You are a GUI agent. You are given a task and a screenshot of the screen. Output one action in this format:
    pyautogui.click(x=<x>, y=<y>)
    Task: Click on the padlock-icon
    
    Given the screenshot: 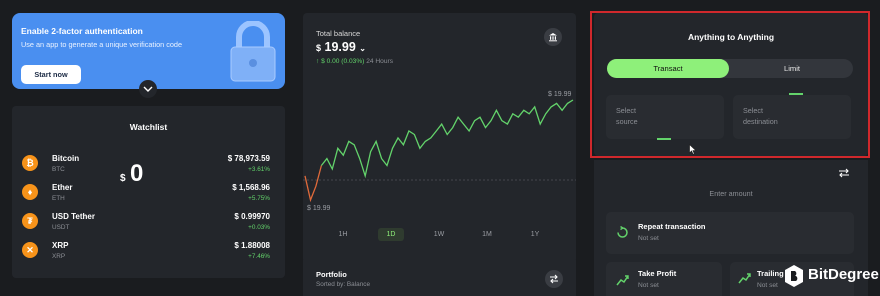 What is the action you would take?
    pyautogui.click(x=253, y=54)
    